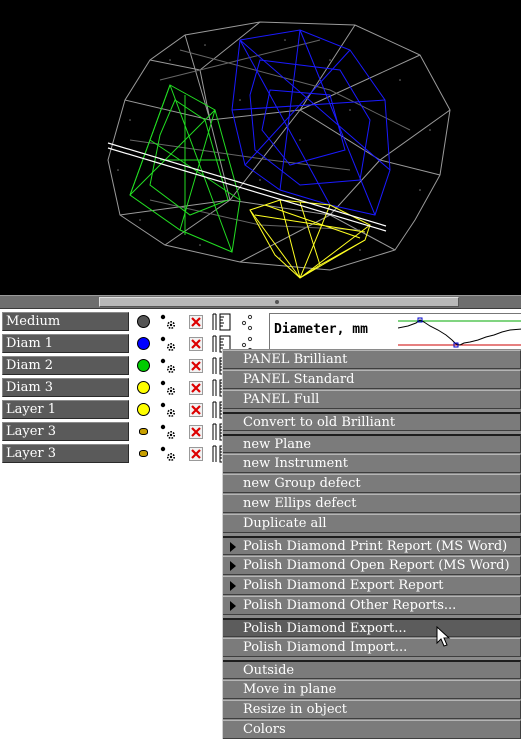 The height and width of the screenshot is (740, 521). I want to click on menu-item-label: PANEL Brilliant, so click(295, 359).